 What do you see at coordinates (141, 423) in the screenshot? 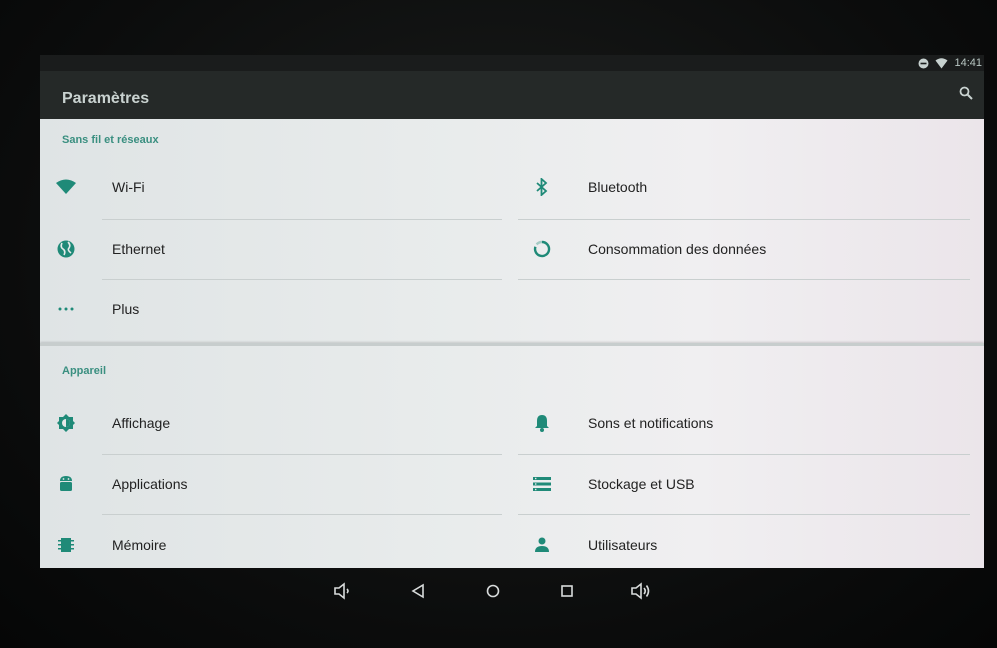
I see `settings-item-label: Affichage` at bounding box center [141, 423].